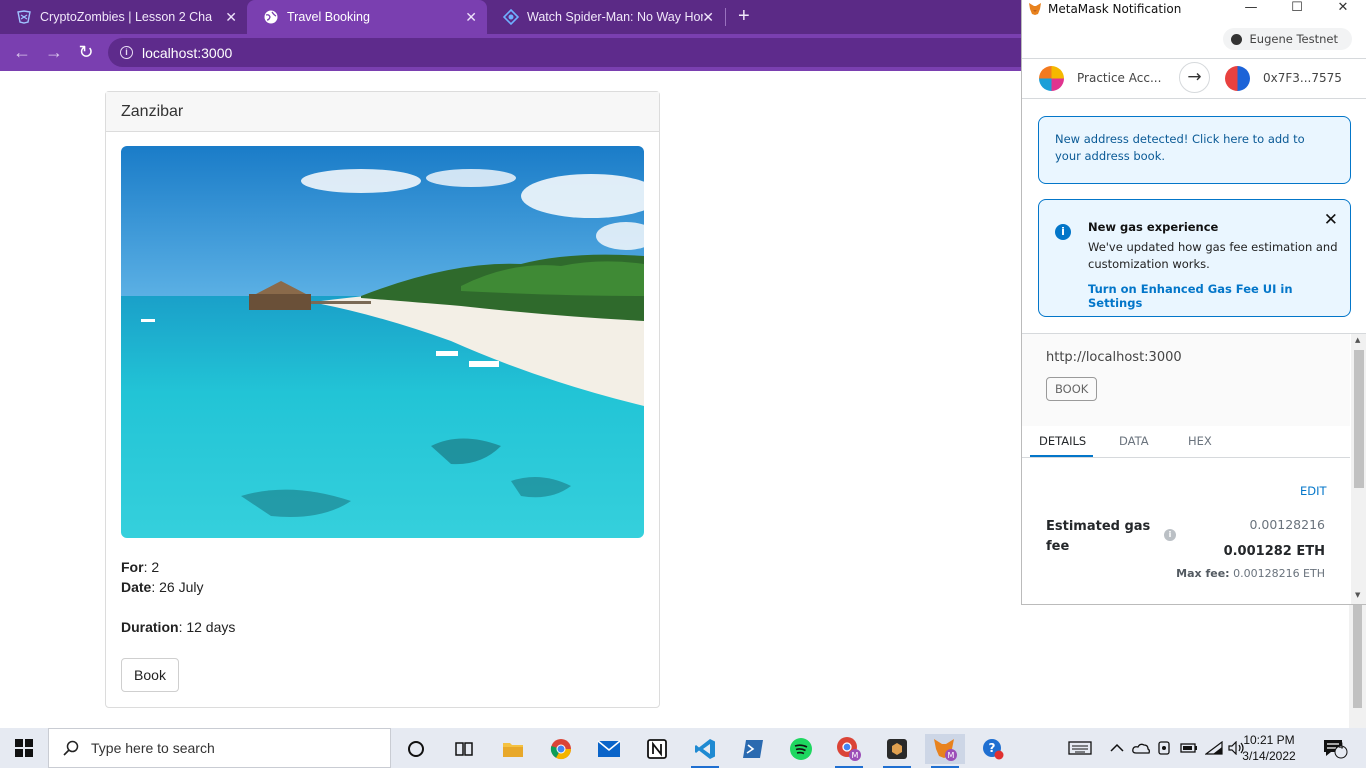  I want to click on windows-logo-icon, so click(24, 748).